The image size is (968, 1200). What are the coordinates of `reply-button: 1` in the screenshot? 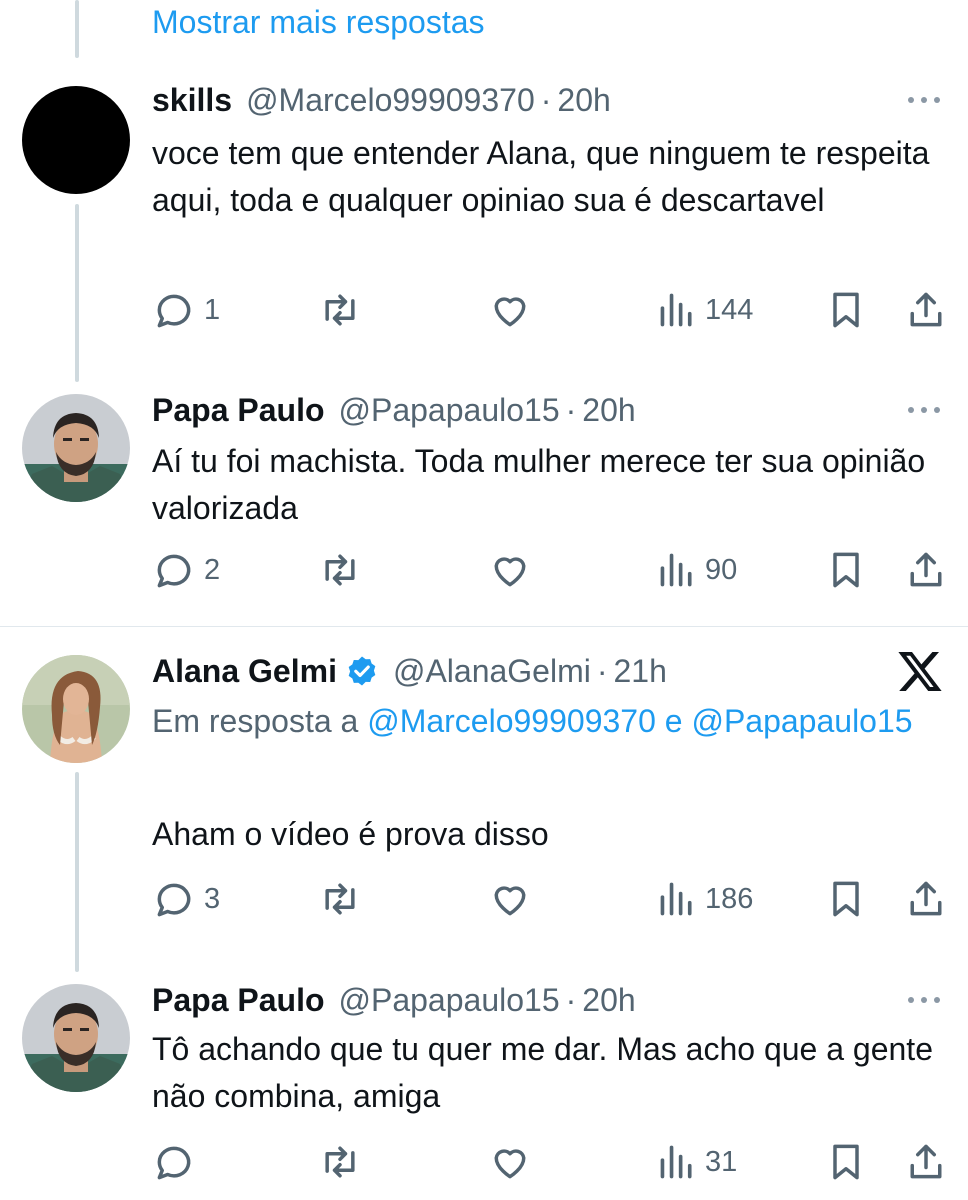 It's located at (186, 310).